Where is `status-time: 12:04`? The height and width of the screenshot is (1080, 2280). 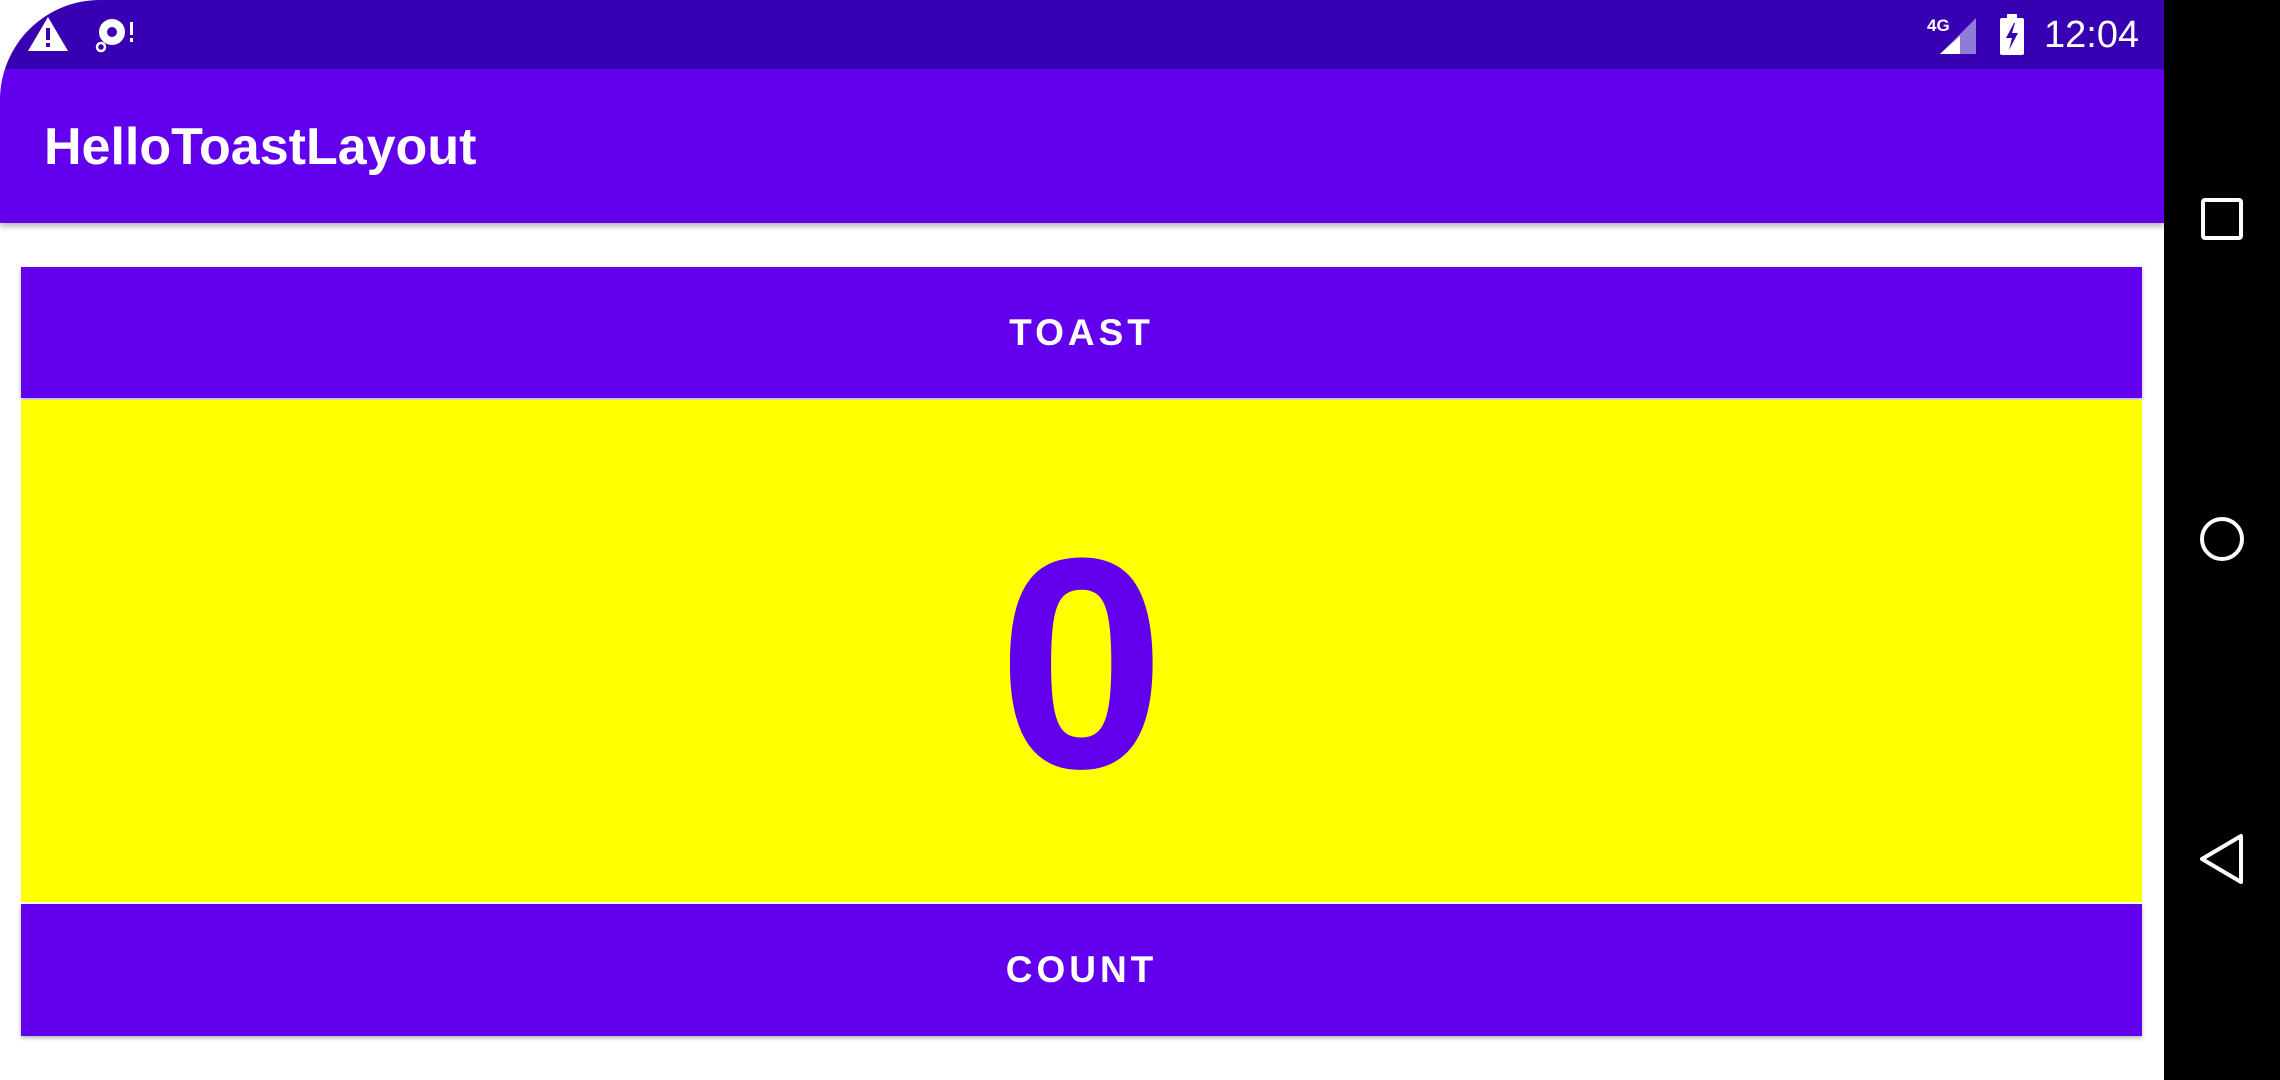
status-time: 12:04 is located at coordinates (2092, 35).